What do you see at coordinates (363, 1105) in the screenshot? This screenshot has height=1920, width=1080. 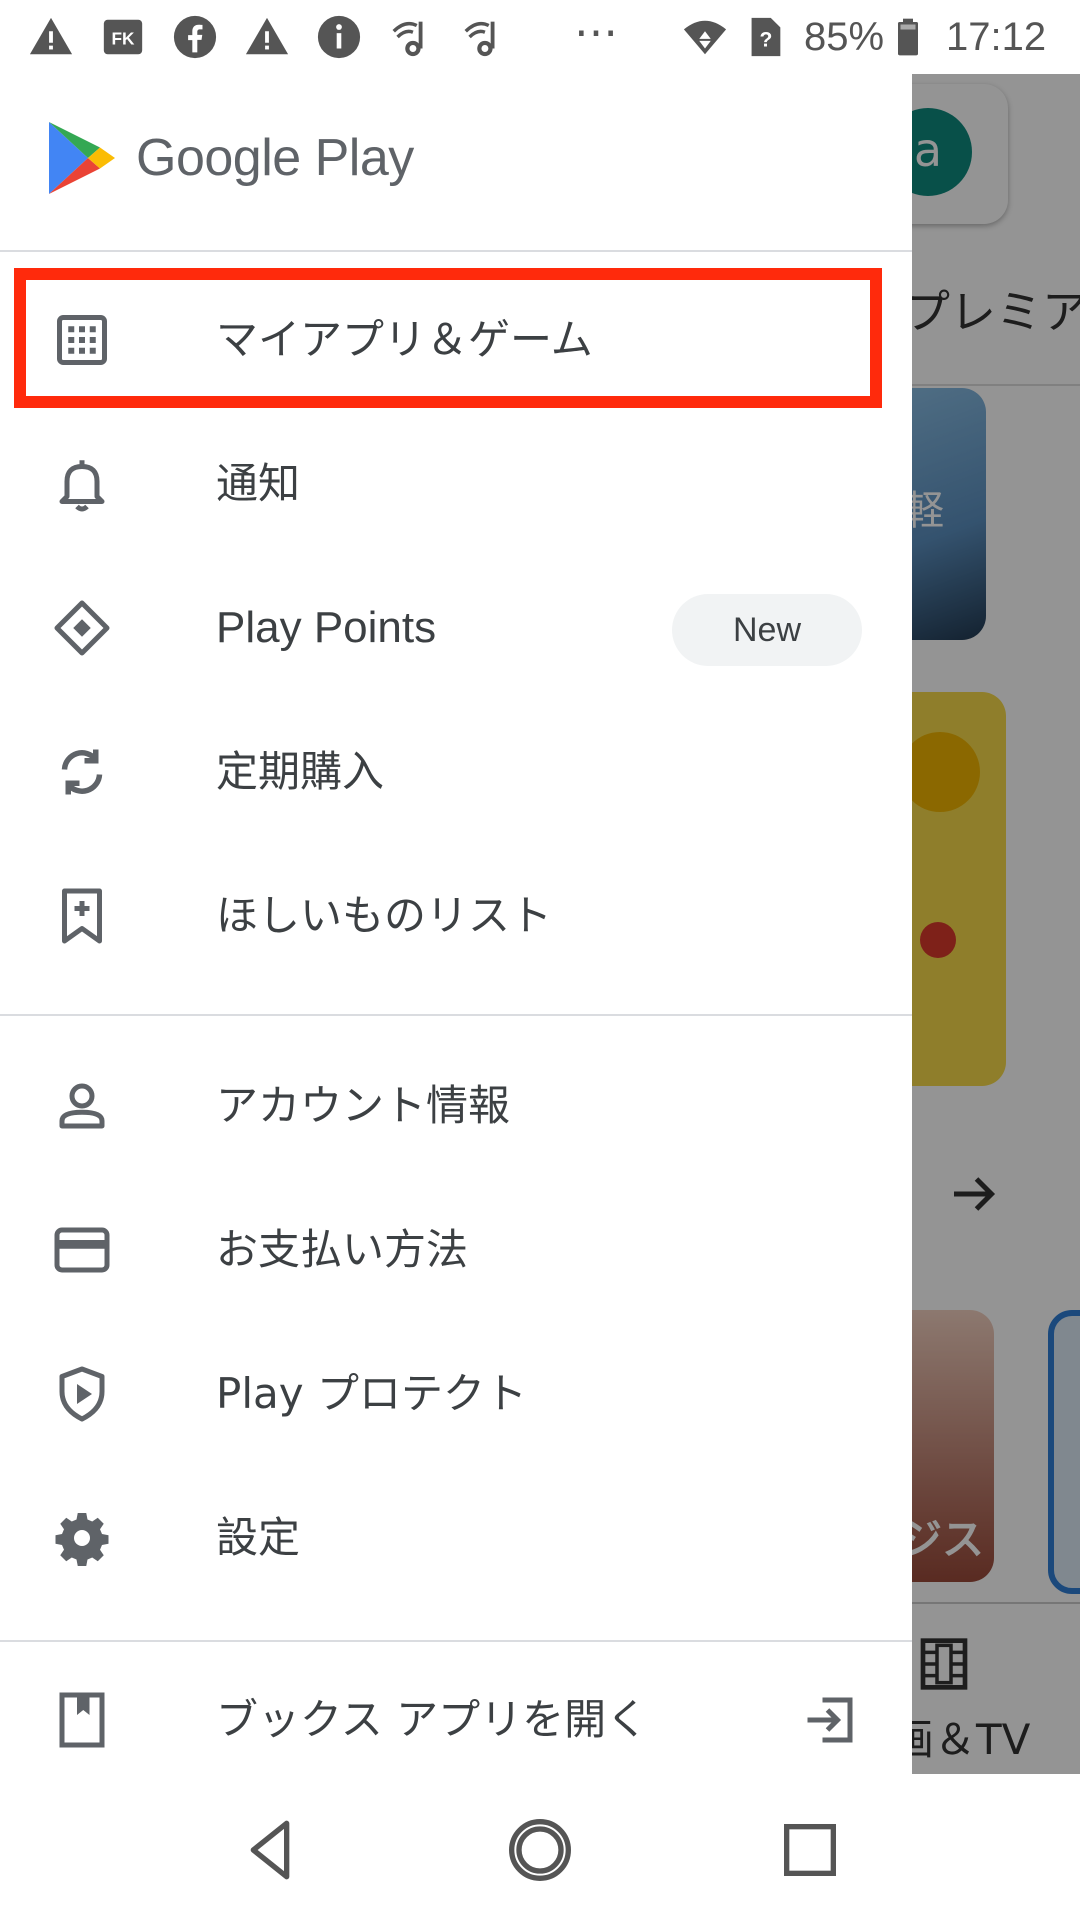 I see `menu-item-label: アカウント情報` at bounding box center [363, 1105].